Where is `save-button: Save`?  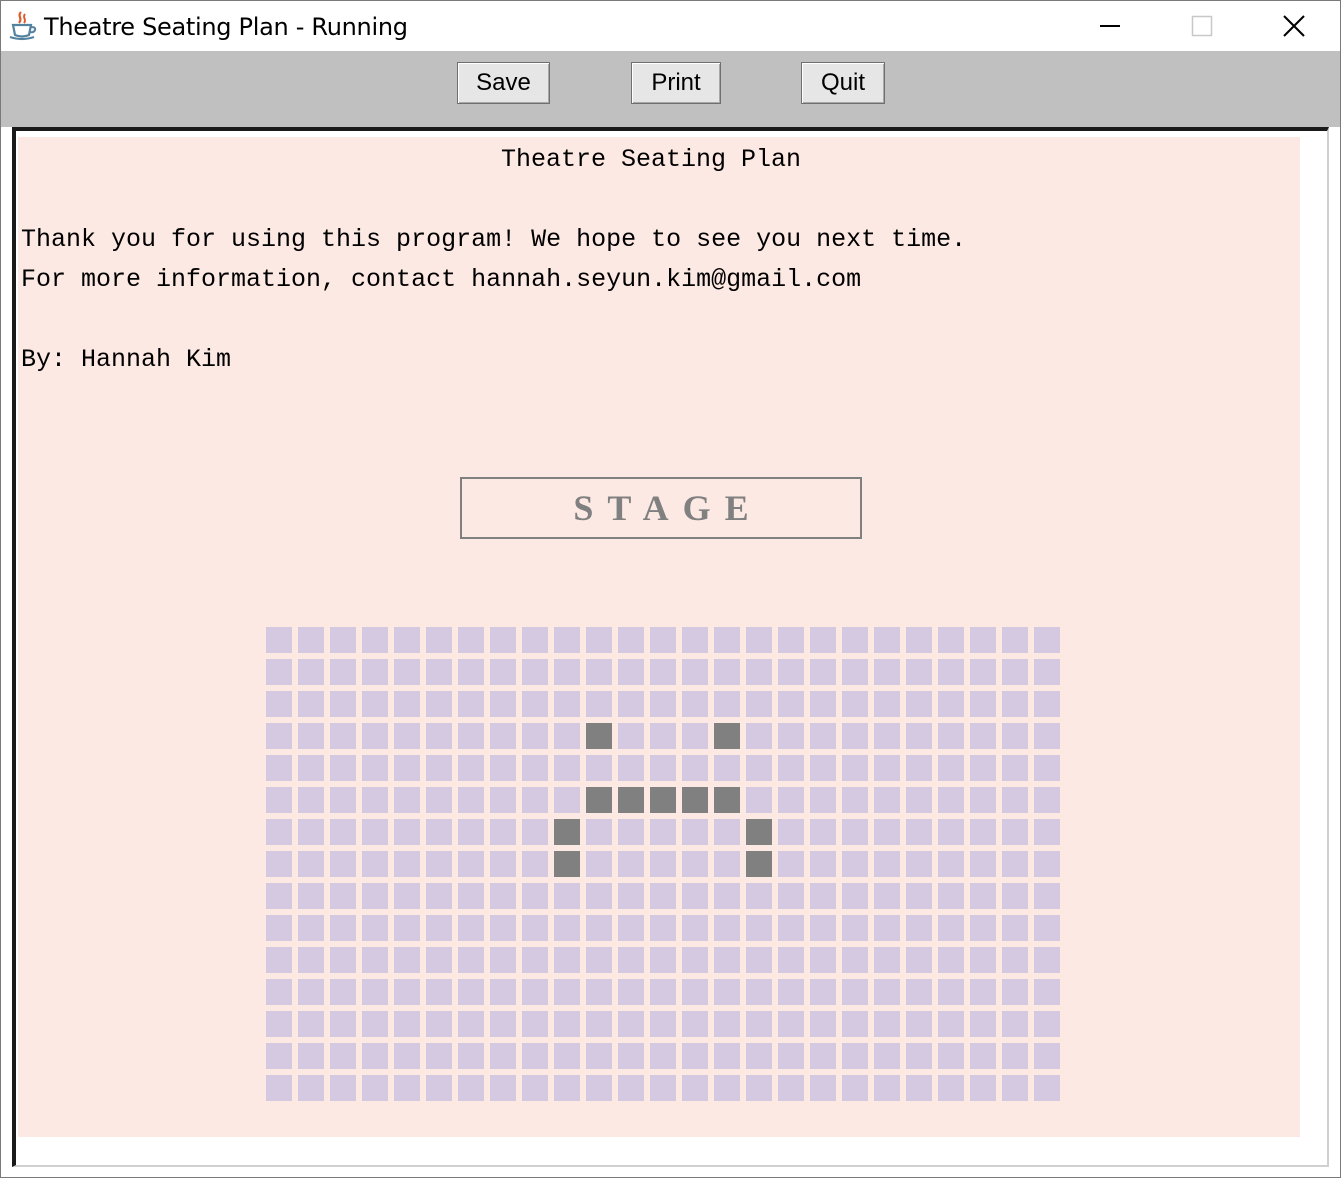 save-button: Save is located at coordinates (503, 83).